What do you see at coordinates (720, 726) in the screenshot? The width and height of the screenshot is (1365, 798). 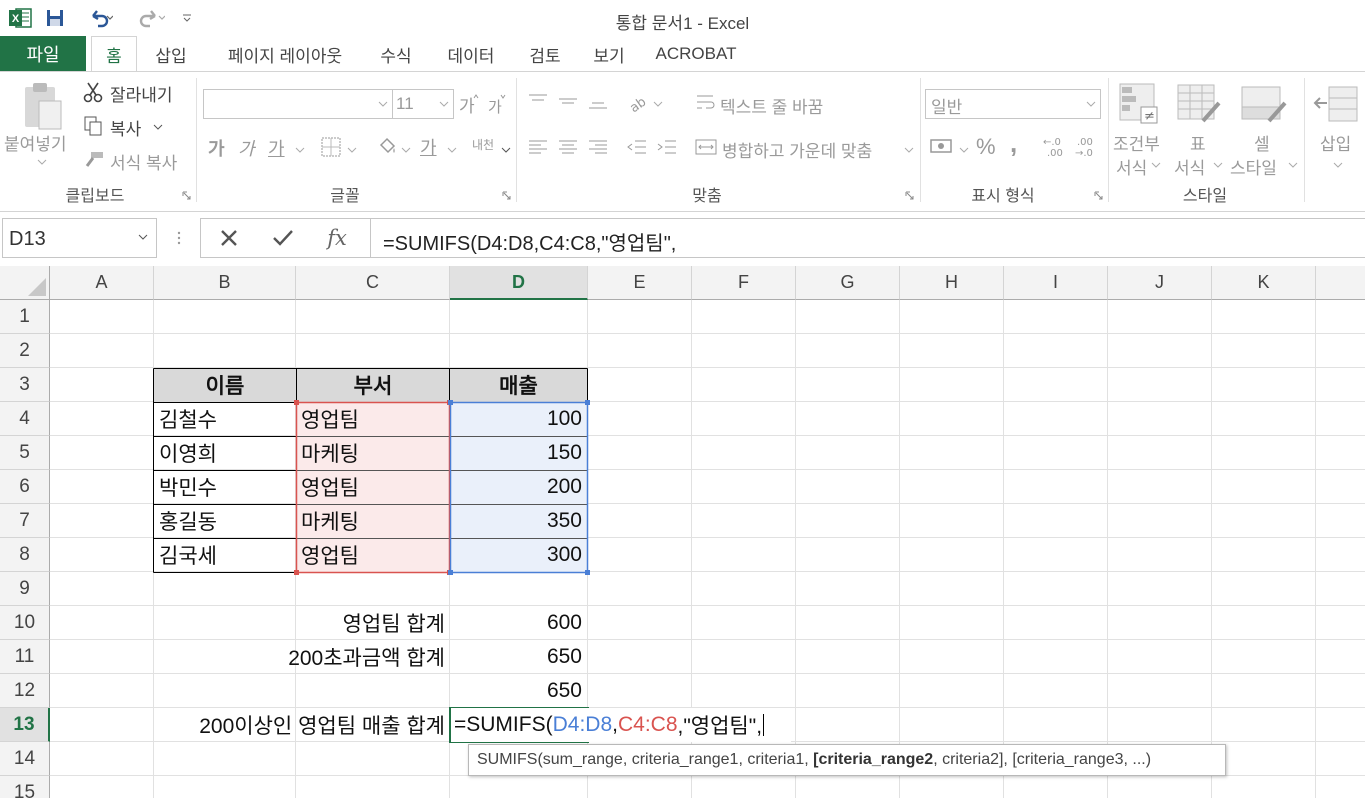 I see `formula-rest: ,"영업팀",` at bounding box center [720, 726].